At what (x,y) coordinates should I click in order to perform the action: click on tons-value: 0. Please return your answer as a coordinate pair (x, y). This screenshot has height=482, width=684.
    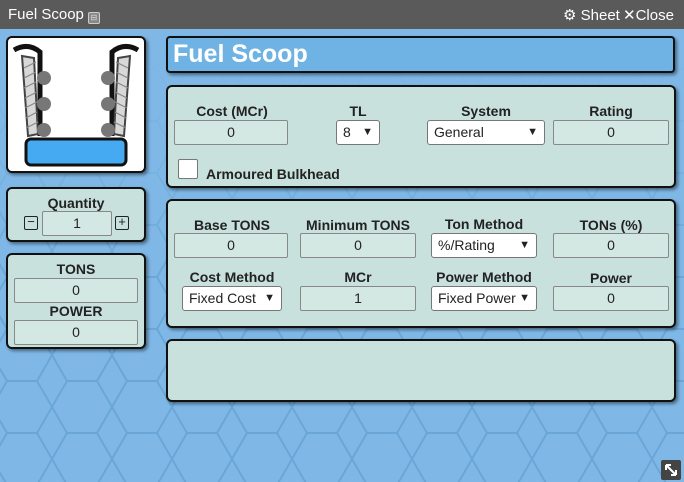
    Looking at the image, I should click on (76, 290).